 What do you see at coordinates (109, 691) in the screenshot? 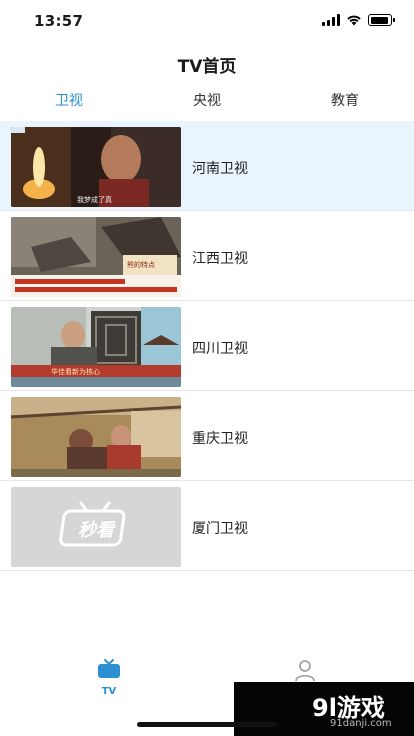
I see `tabbar-tv-label: TV` at bounding box center [109, 691].